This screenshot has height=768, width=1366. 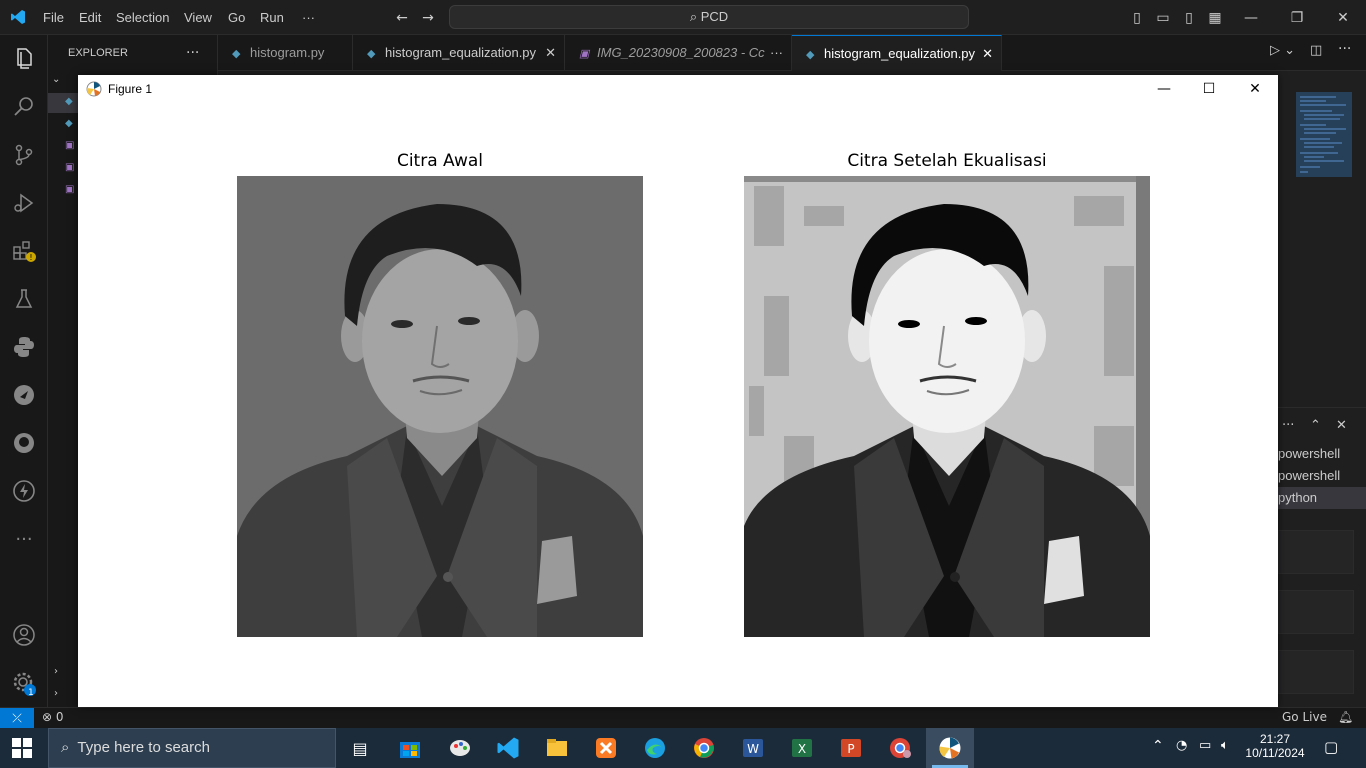 I want to click on chrome-browser-icon, so click(x=704, y=748).